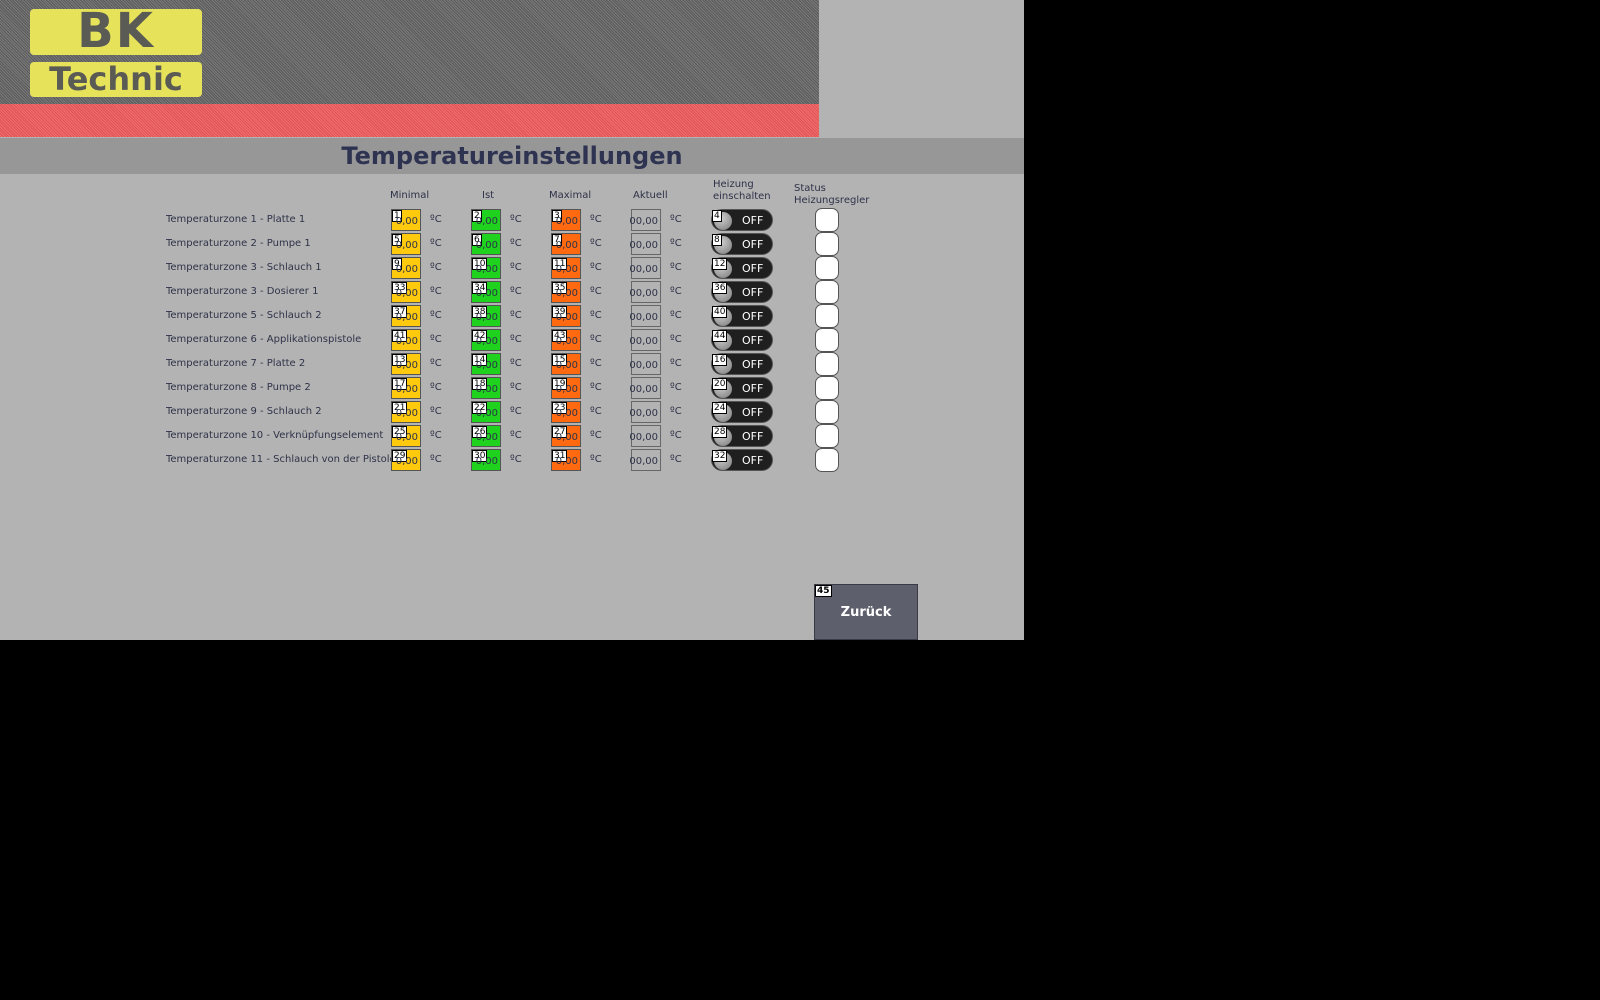 The height and width of the screenshot is (1000, 1600). I want to click on minimal-field: 37 0,00, so click(406, 316).